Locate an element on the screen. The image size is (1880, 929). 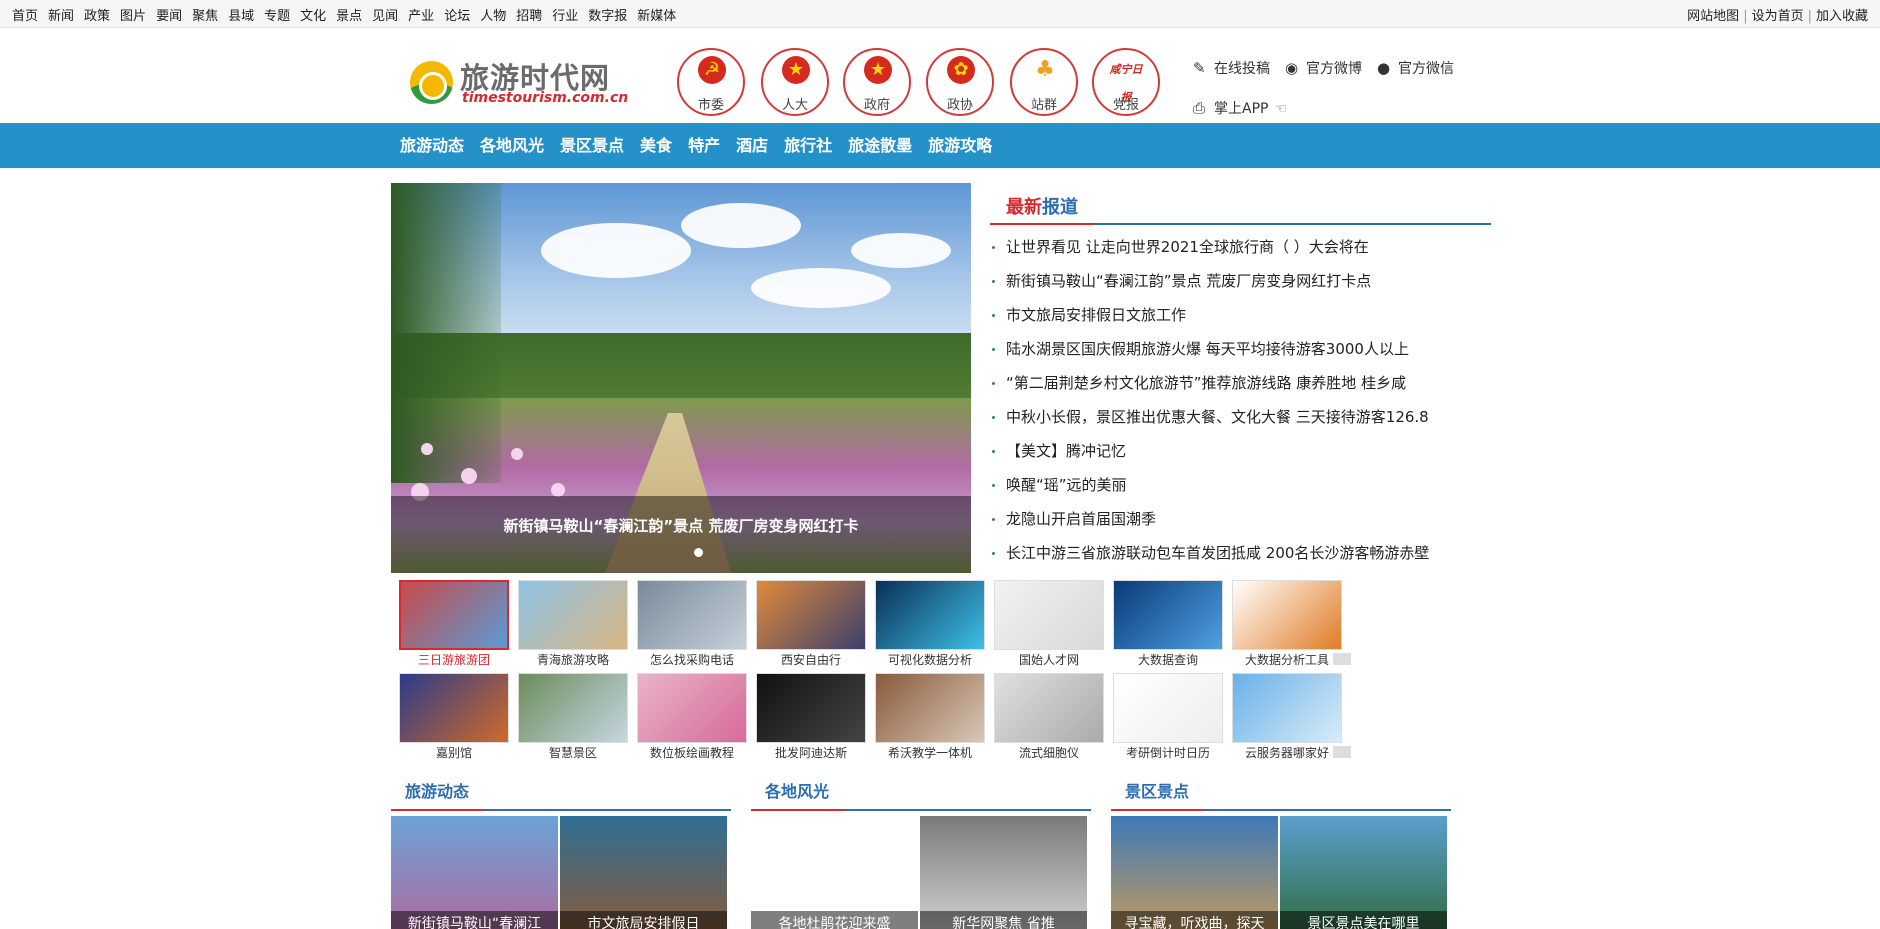
news-item: 中秋小长假，景区推出优惠大餐、文化大餐 三天接待游客126.8 is located at coordinates (1240, 417).